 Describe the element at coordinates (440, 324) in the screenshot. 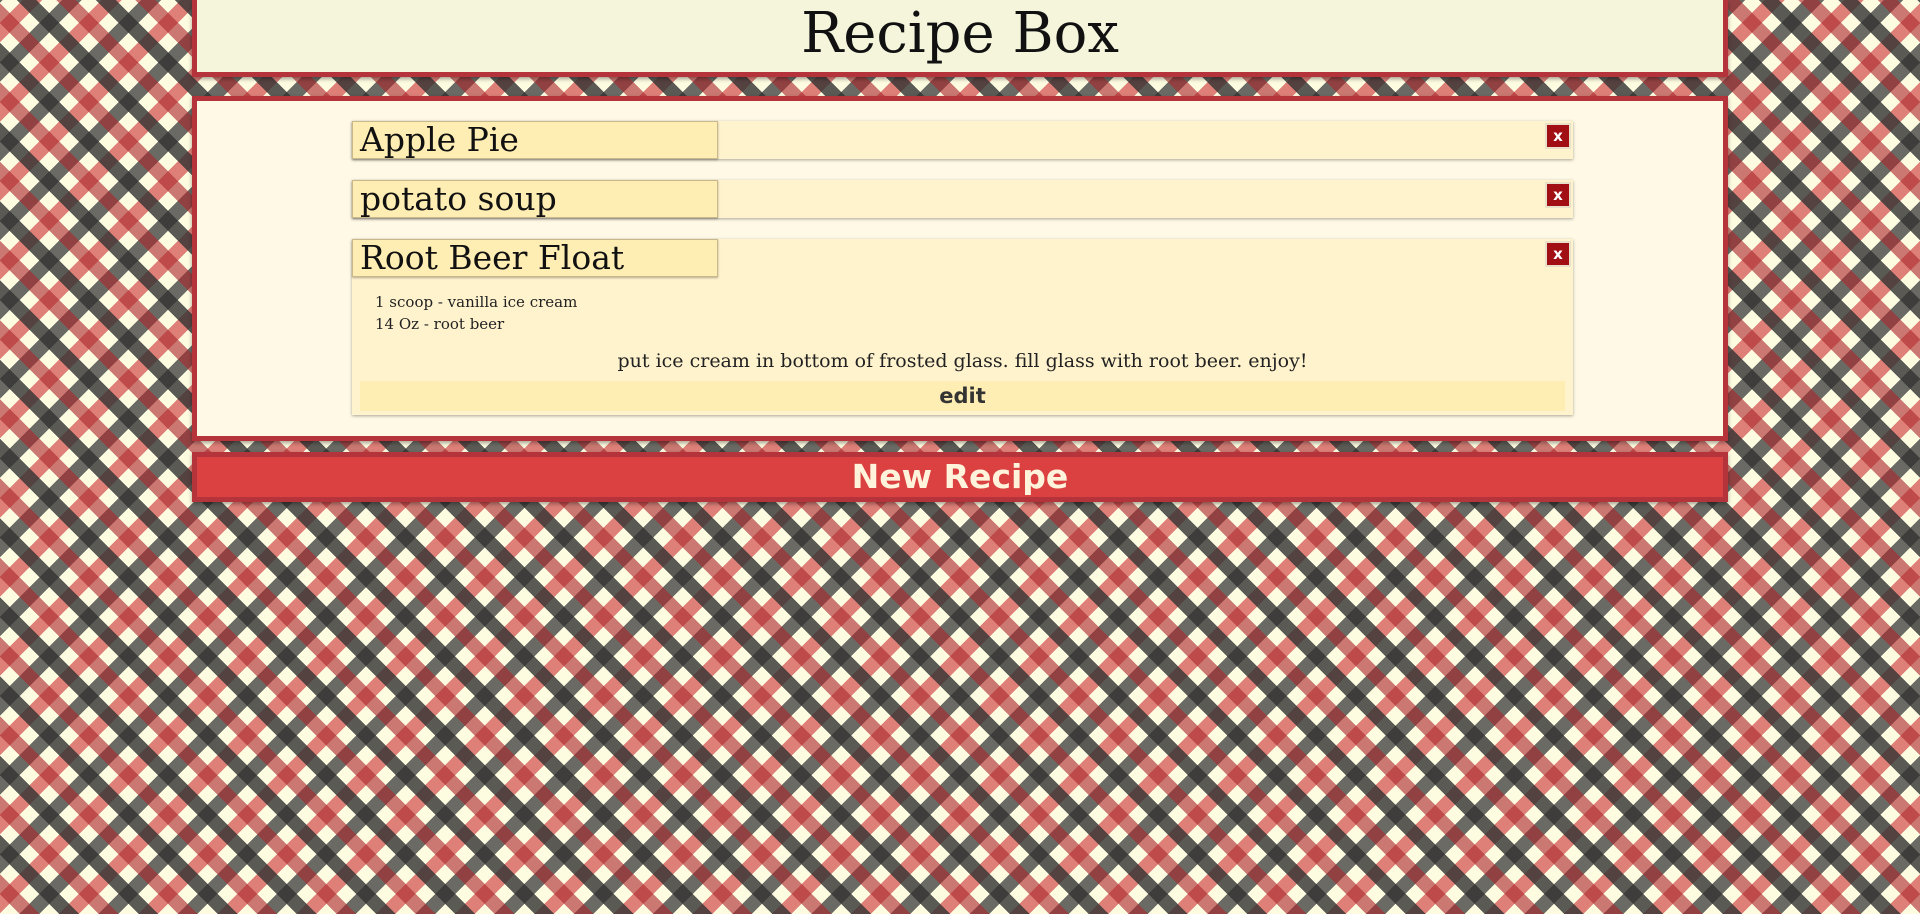

I see `ingredient-item: 14 Oz - root beer` at that location.